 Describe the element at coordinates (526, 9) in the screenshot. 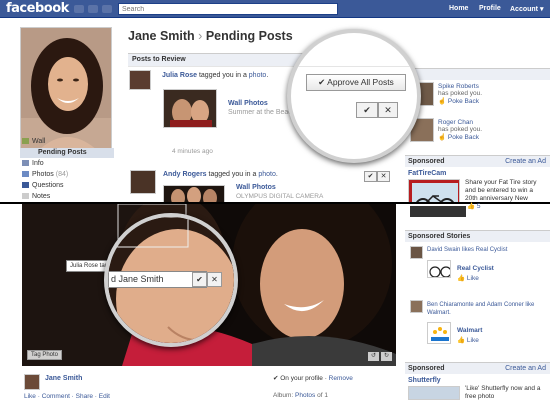

I see `account-menu: Account ▾` at that location.